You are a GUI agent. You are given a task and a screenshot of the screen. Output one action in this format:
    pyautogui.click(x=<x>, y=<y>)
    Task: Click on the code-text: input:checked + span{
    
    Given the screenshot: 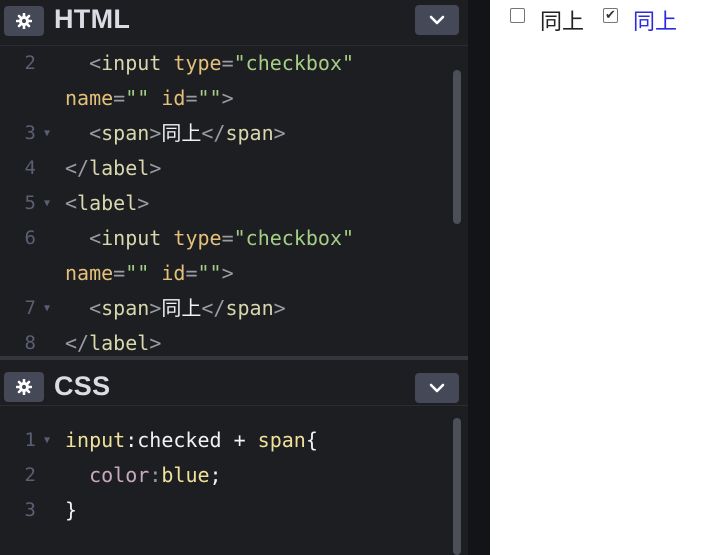 What is the action you would take?
    pyautogui.click(x=191, y=440)
    